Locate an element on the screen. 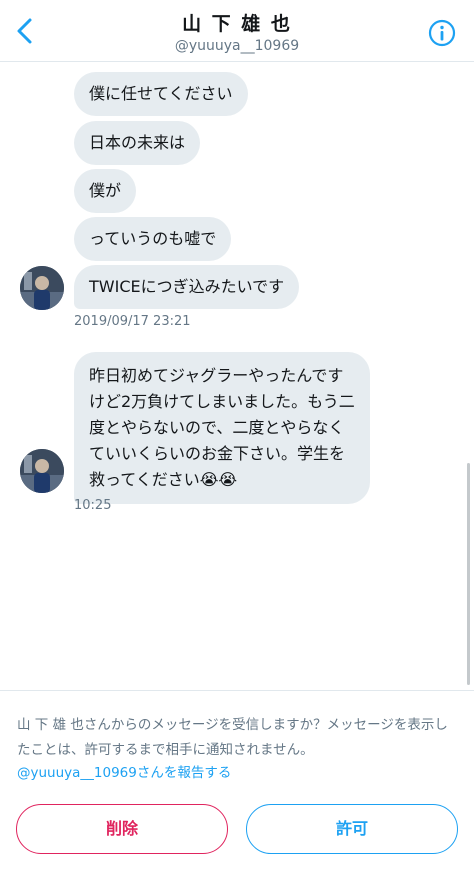 The width and height of the screenshot is (474, 872). conversation-header: 山 下 雄 也 @yuuuya__10969 is located at coordinates (237, 31).